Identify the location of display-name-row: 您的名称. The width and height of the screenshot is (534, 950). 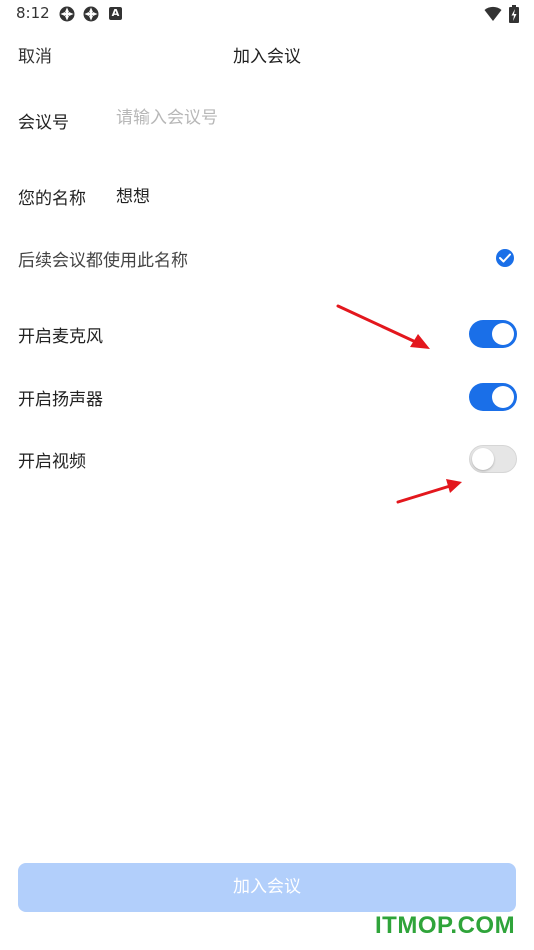
(267, 196).